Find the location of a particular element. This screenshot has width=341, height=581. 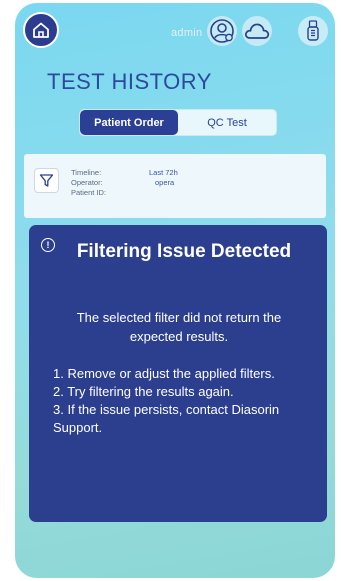

tab-bar: Patient Order QC Test is located at coordinates (178, 122).